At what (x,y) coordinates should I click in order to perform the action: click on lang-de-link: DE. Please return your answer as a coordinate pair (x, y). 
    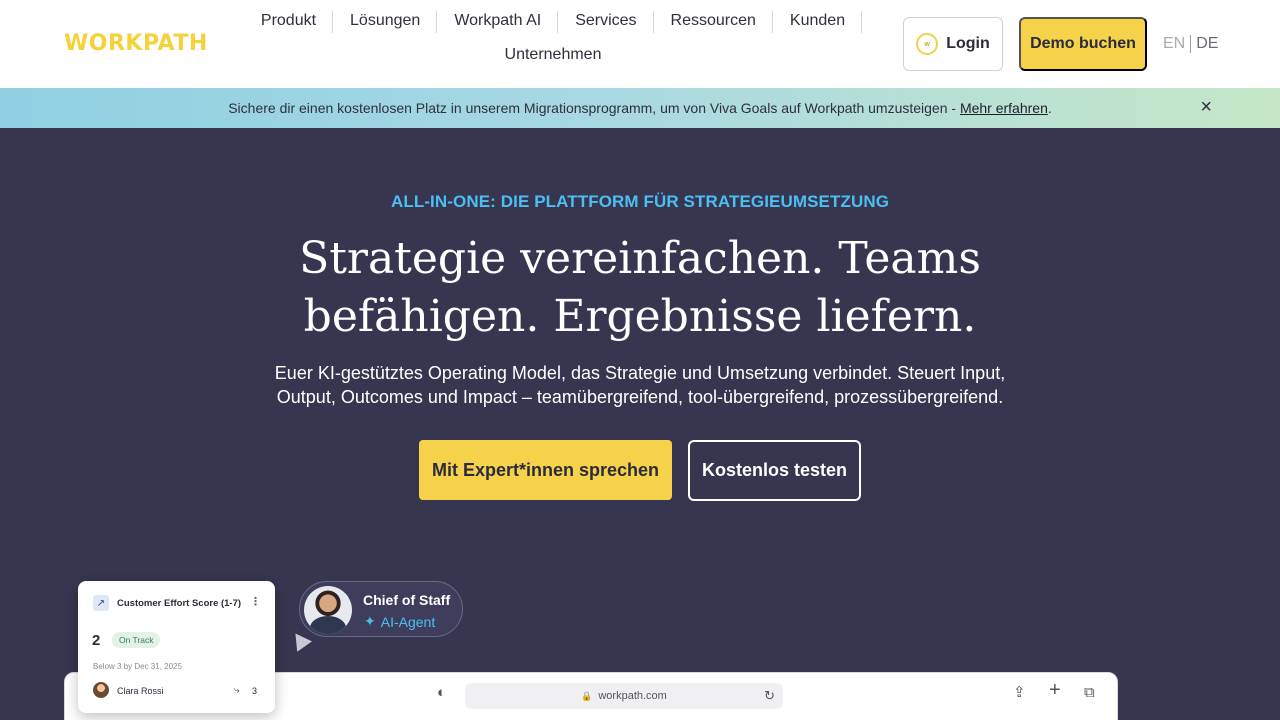
    Looking at the image, I should click on (1207, 44).